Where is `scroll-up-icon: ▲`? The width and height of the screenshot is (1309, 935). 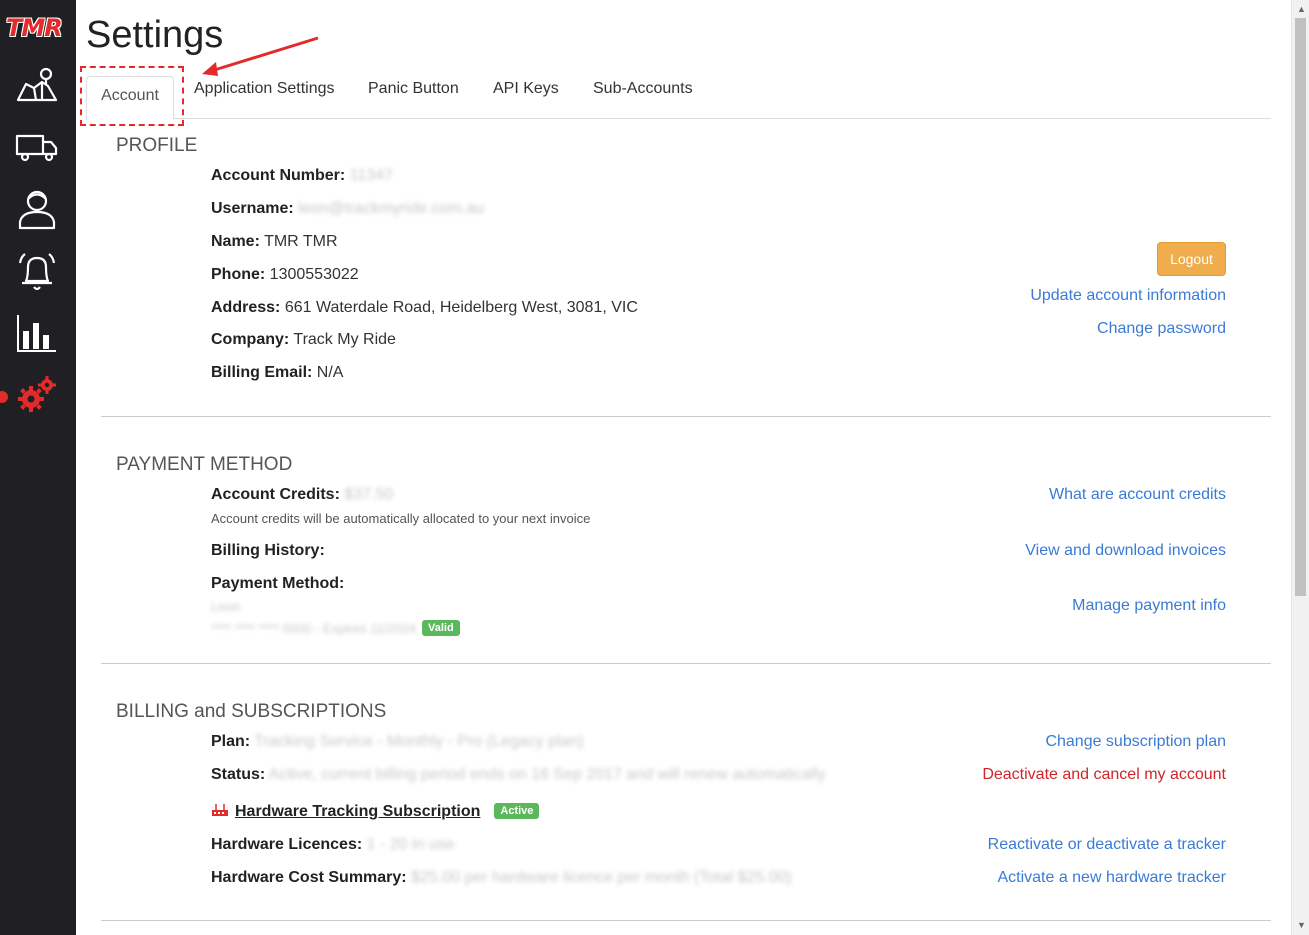 scroll-up-icon: ▲ is located at coordinates (1301, 9).